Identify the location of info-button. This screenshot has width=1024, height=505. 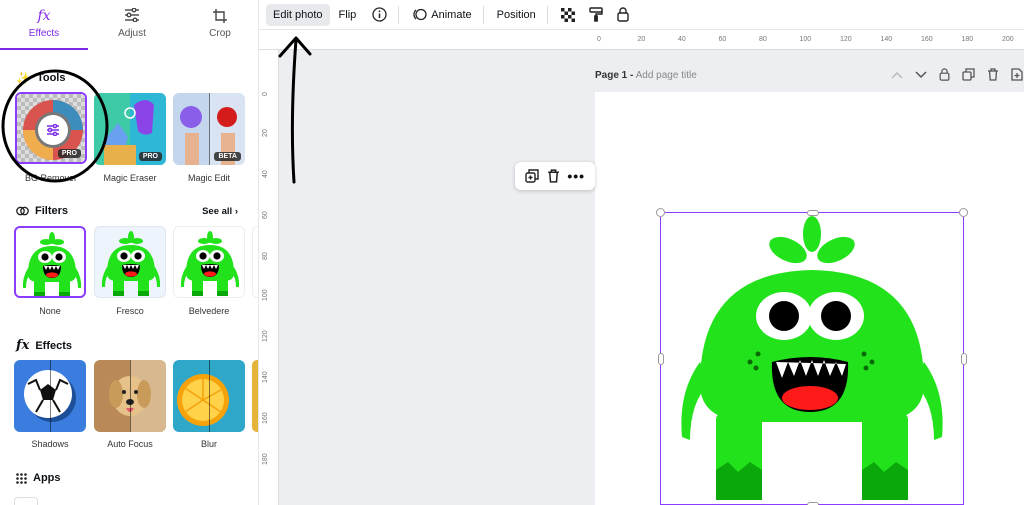
(379, 14).